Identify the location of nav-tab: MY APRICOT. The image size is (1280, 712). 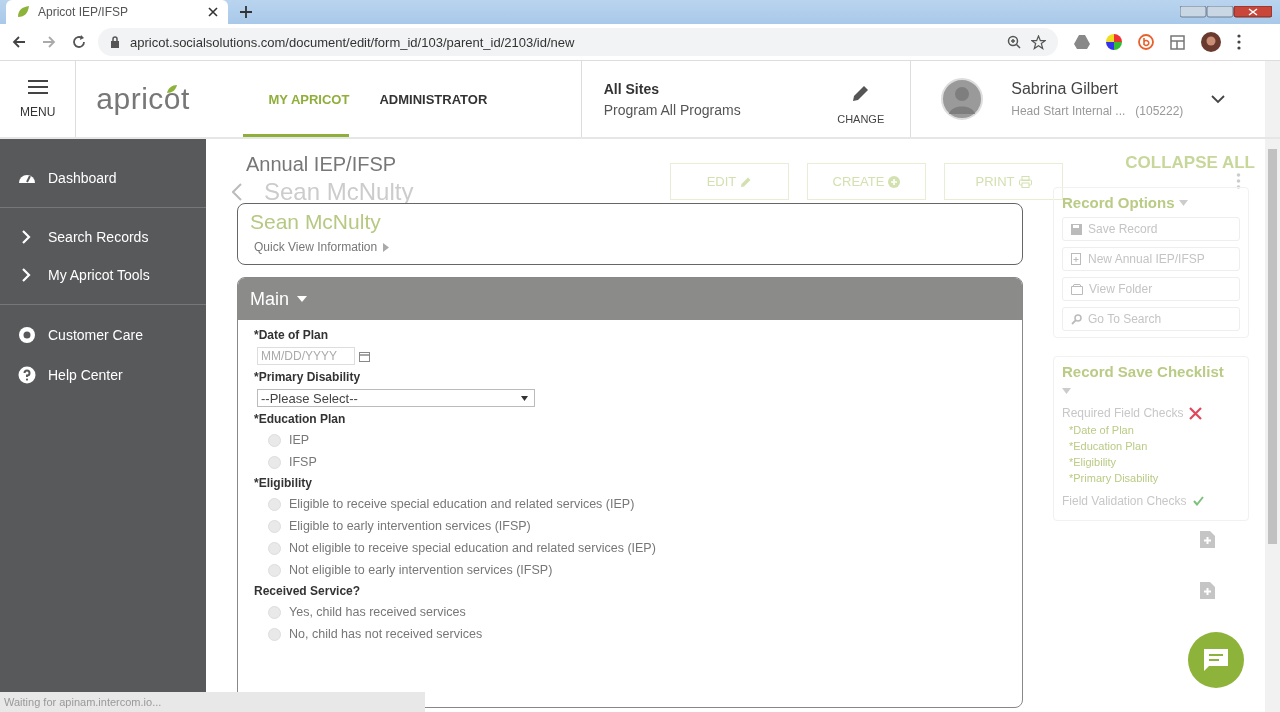
(296, 99).